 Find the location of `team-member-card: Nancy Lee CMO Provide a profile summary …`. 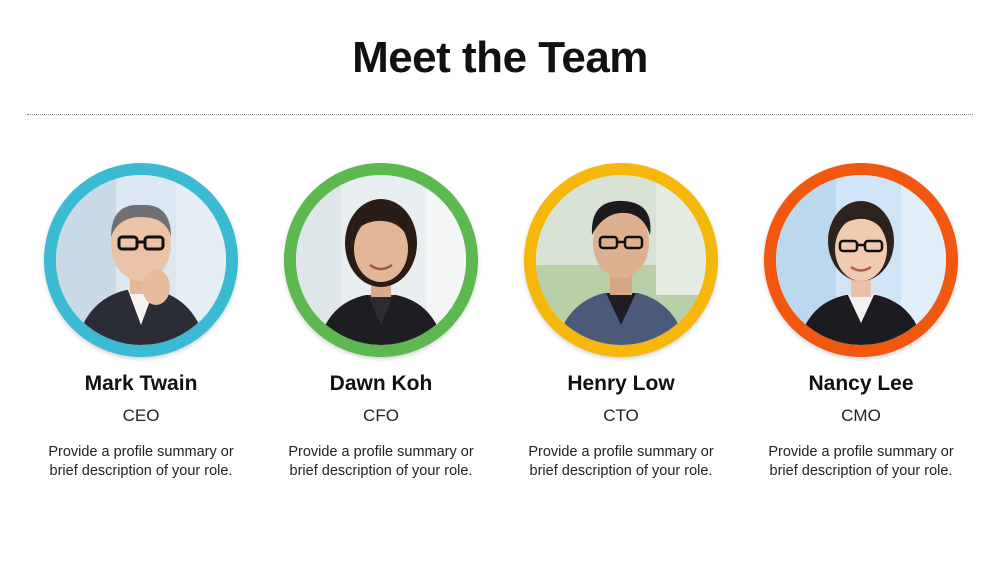

team-member-card: Nancy Lee CMO Provide a profile summary … is located at coordinates (861, 322).